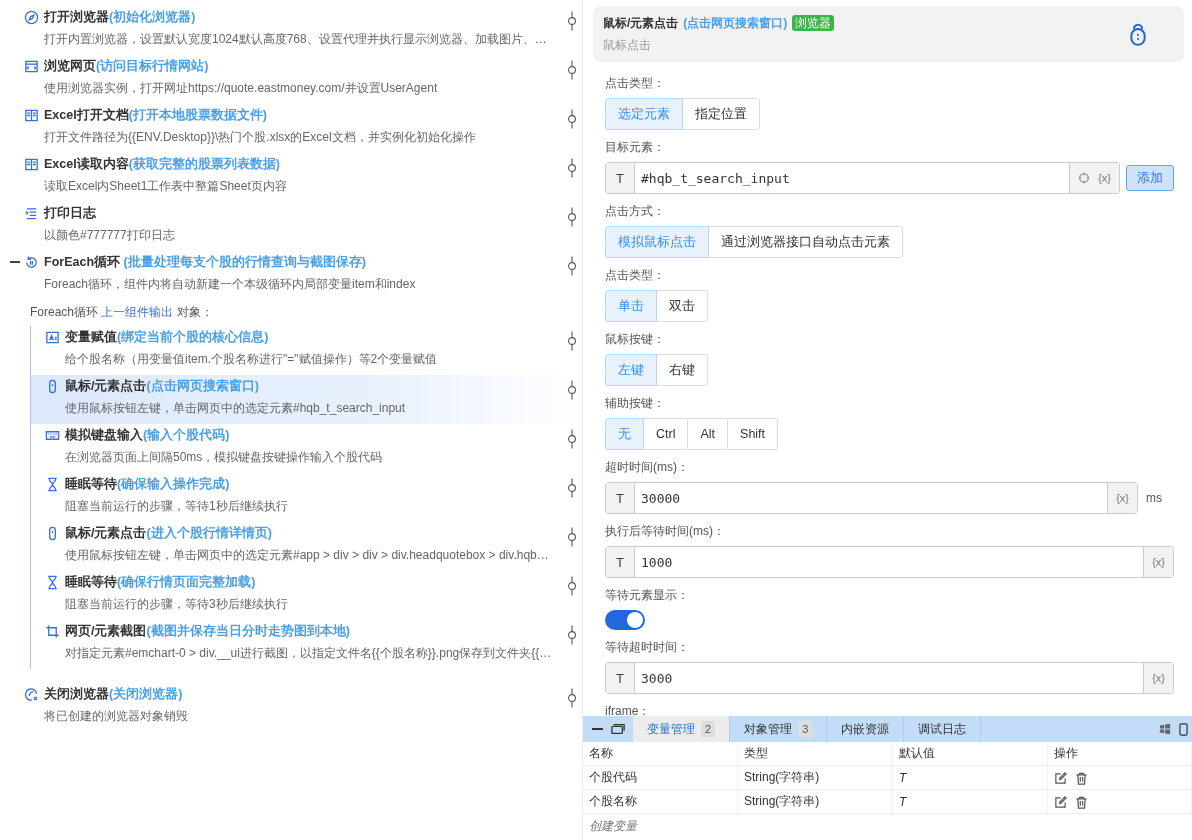 This screenshot has height=840, width=1192. I want to click on field-label: 目标元素：, so click(635, 147).